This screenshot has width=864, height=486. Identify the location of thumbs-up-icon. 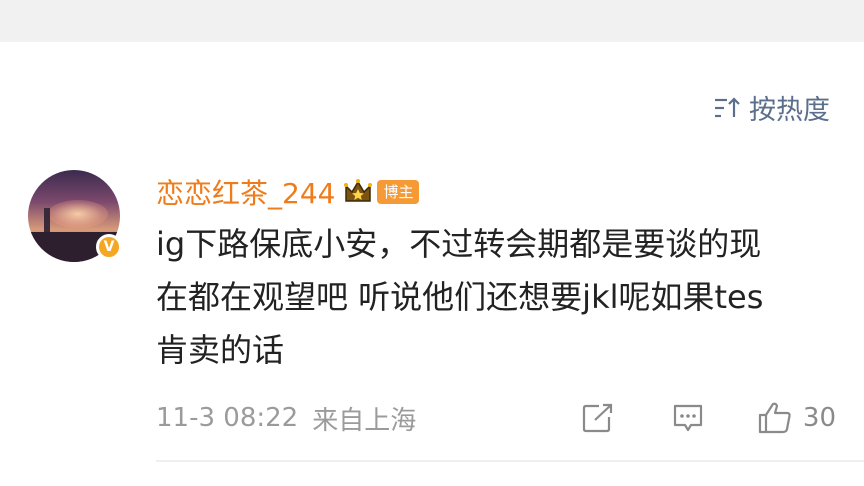
(775, 418).